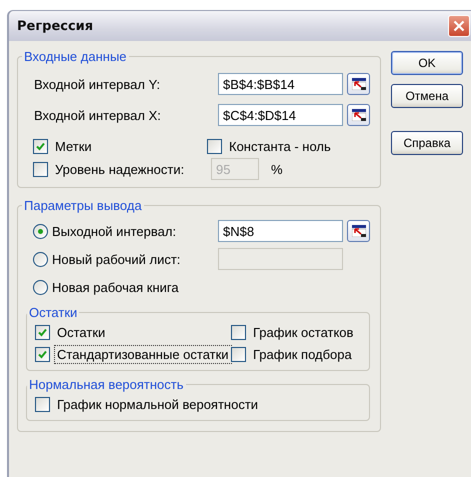 Image resolution: width=471 pixels, height=477 pixels. Describe the element at coordinates (427, 96) in the screenshot. I see `dialog-button: Отмена` at that location.